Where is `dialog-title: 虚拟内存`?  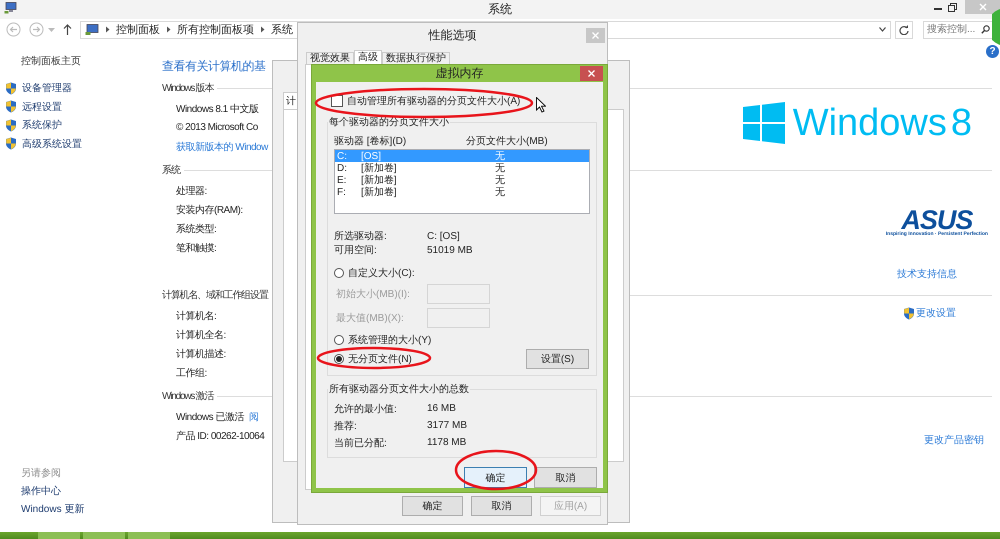 dialog-title: 虚拟内存 is located at coordinates (460, 73).